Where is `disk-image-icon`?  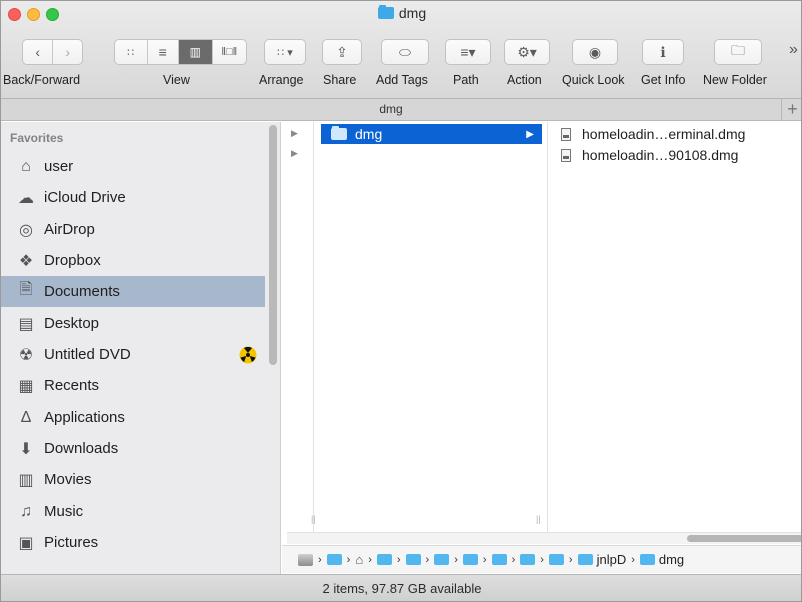
disk-image-icon is located at coordinates (566, 134).